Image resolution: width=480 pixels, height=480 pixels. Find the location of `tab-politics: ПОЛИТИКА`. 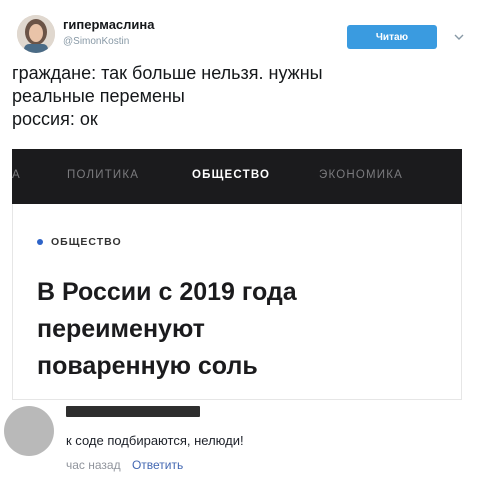

tab-politics: ПОЛИТИКА is located at coordinates (103, 175).